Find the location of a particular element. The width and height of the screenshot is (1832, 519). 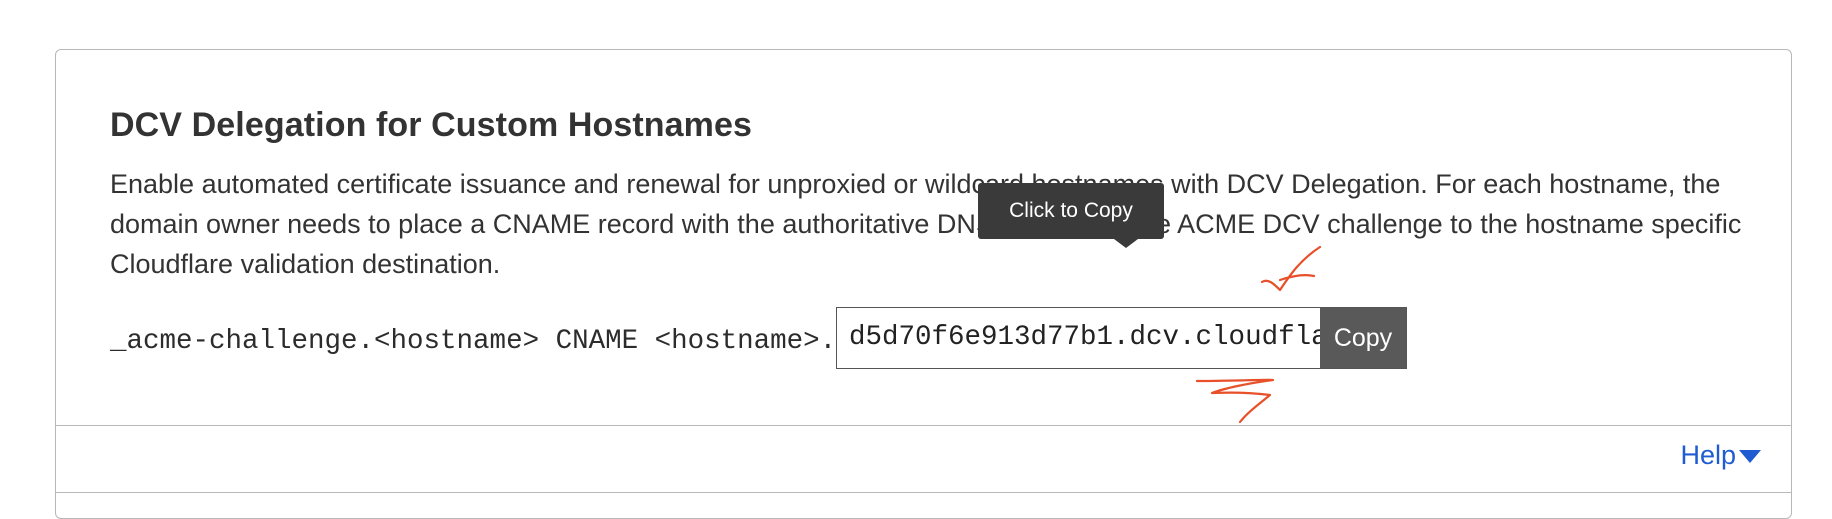

dcv-destination-copy-field: d5d70f6e913d77b1.dcv.cloudflare.com Copy is located at coordinates (1121, 338).